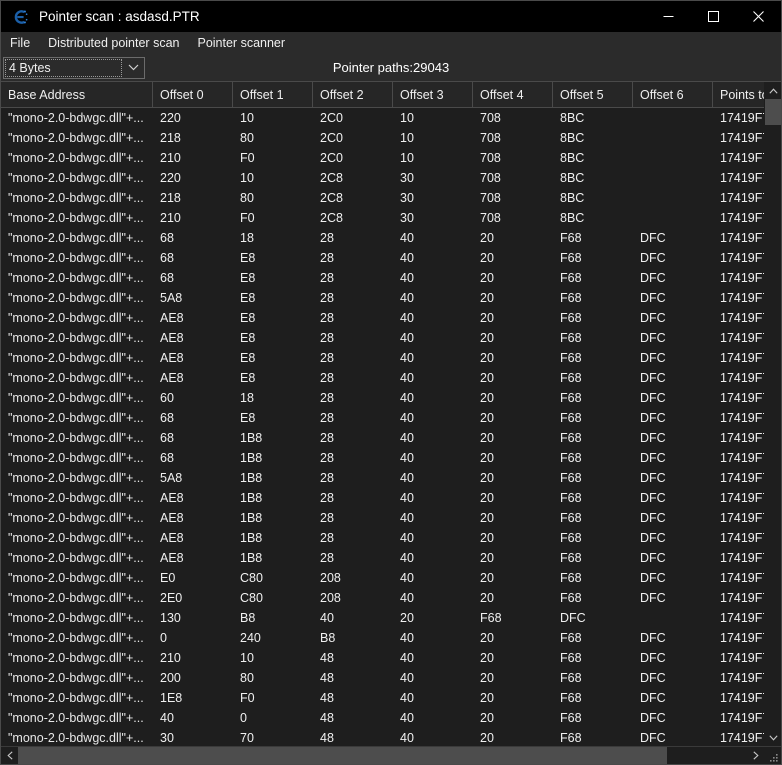  Describe the element at coordinates (593, 94) in the screenshot. I see `column-header-offset-5: Offset 5` at that location.